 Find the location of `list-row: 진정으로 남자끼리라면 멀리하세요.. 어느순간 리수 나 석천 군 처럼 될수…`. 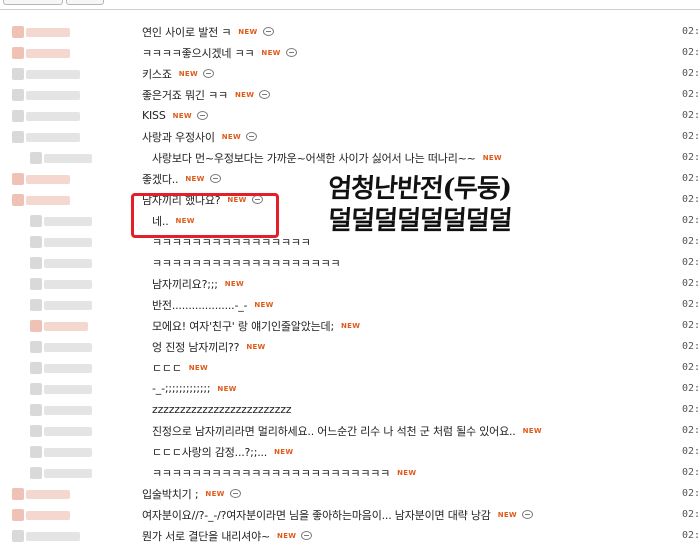

list-row: 진정으로 남자끼리라면 멀리하세요.. 어느순간 리수 나 석천 군 처럼 될수… is located at coordinates (350, 430).